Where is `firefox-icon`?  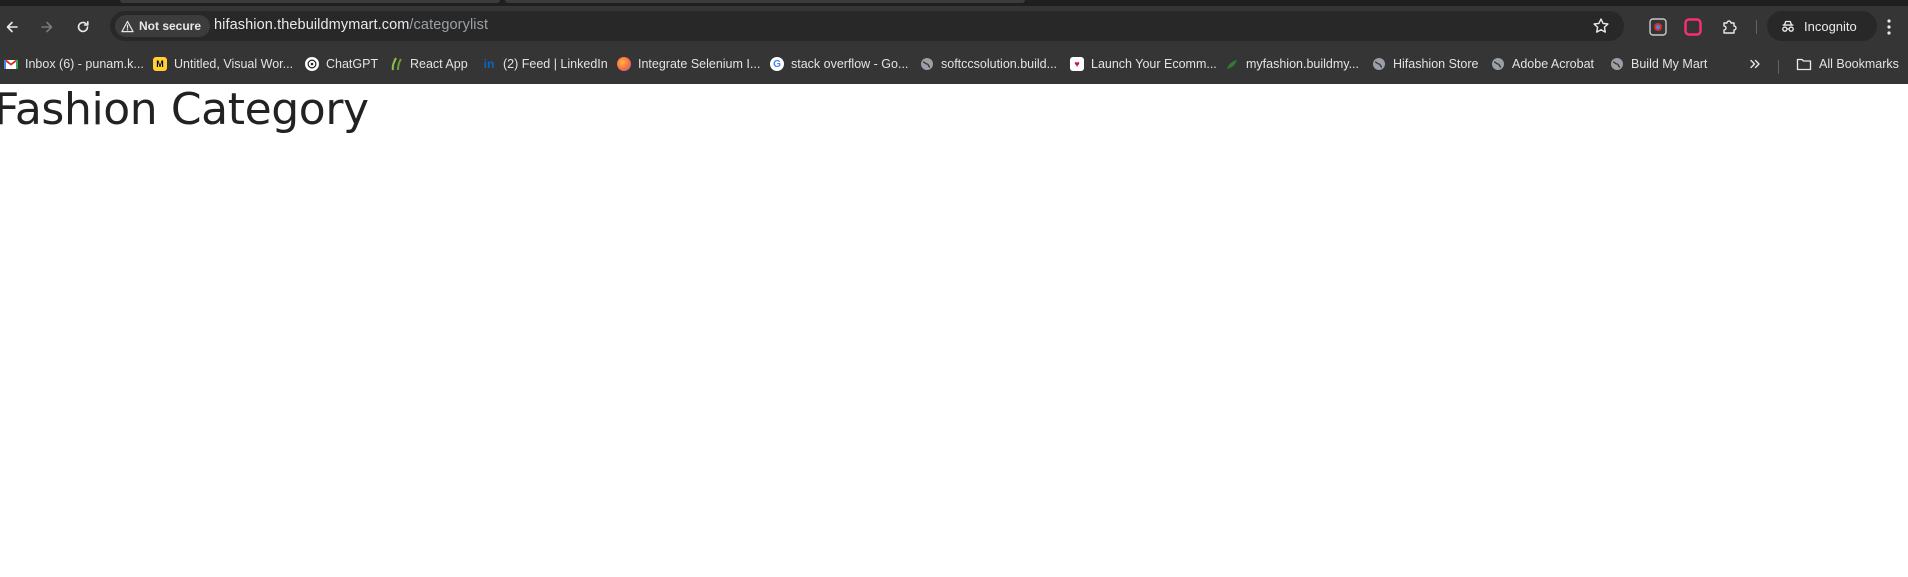
firefox-icon is located at coordinates (624, 64).